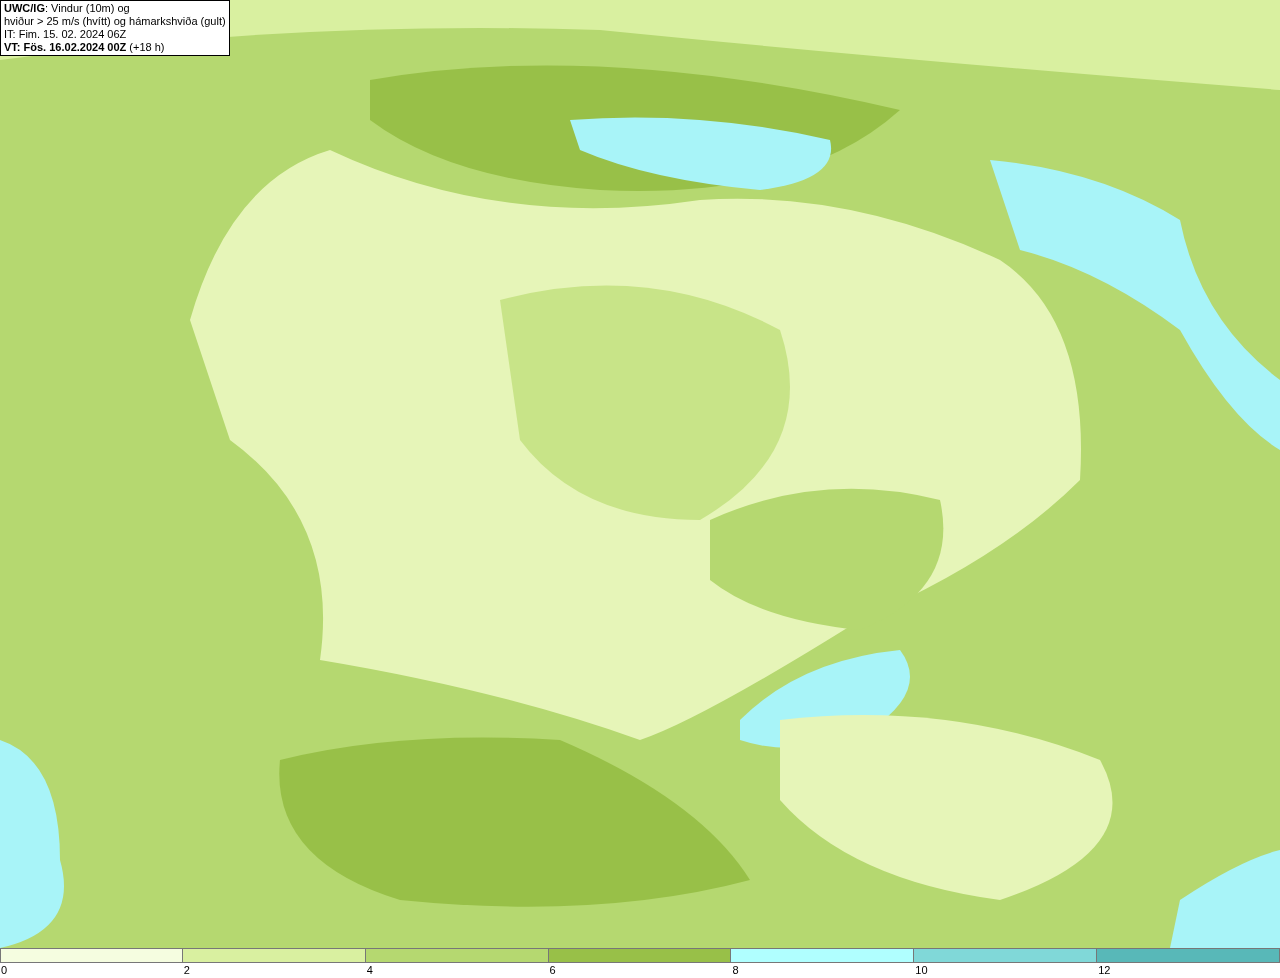 The height and width of the screenshot is (978, 1280). I want to click on legend-tick-label: 2, so click(186, 970).